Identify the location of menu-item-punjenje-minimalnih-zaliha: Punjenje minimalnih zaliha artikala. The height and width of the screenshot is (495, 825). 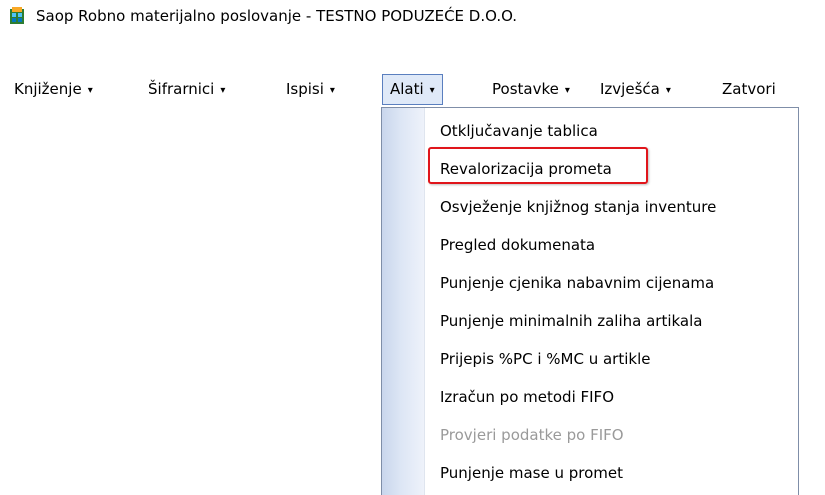
(609, 321).